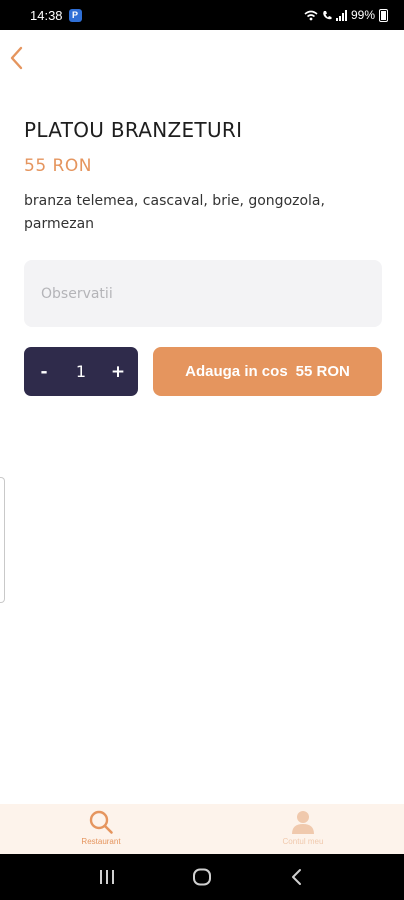 Image resolution: width=404 pixels, height=900 pixels. I want to click on battery-icon, so click(383, 15).